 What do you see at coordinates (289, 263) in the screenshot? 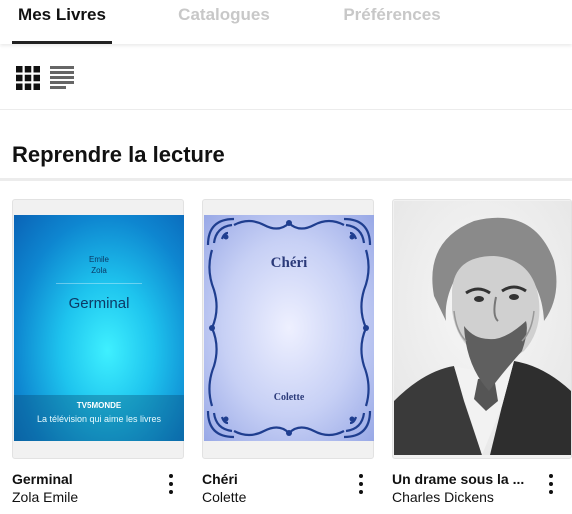
I see `cover-title: Chéri` at bounding box center [289, 263].